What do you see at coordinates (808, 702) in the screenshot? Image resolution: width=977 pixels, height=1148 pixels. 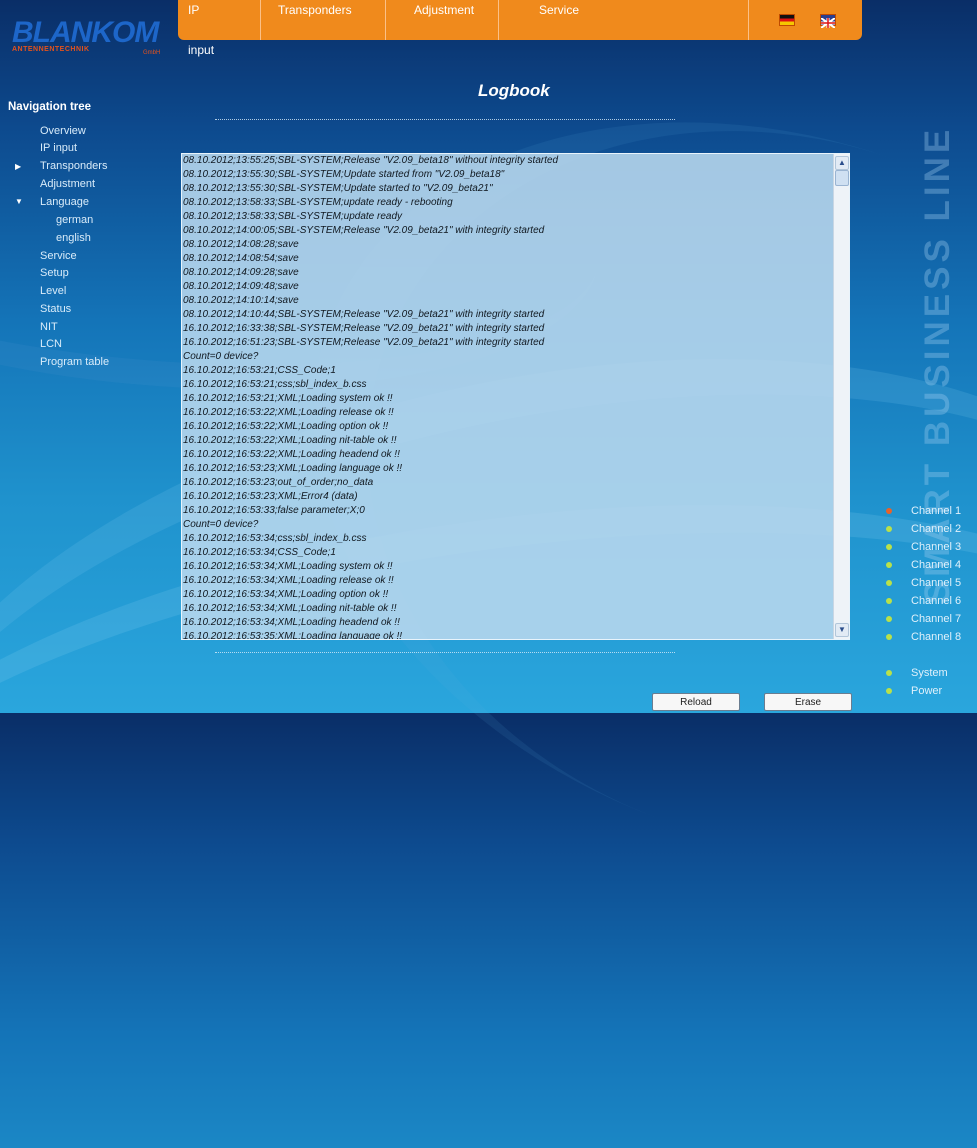 I see `erase-button: Erase` at bounding box center [808, 702].